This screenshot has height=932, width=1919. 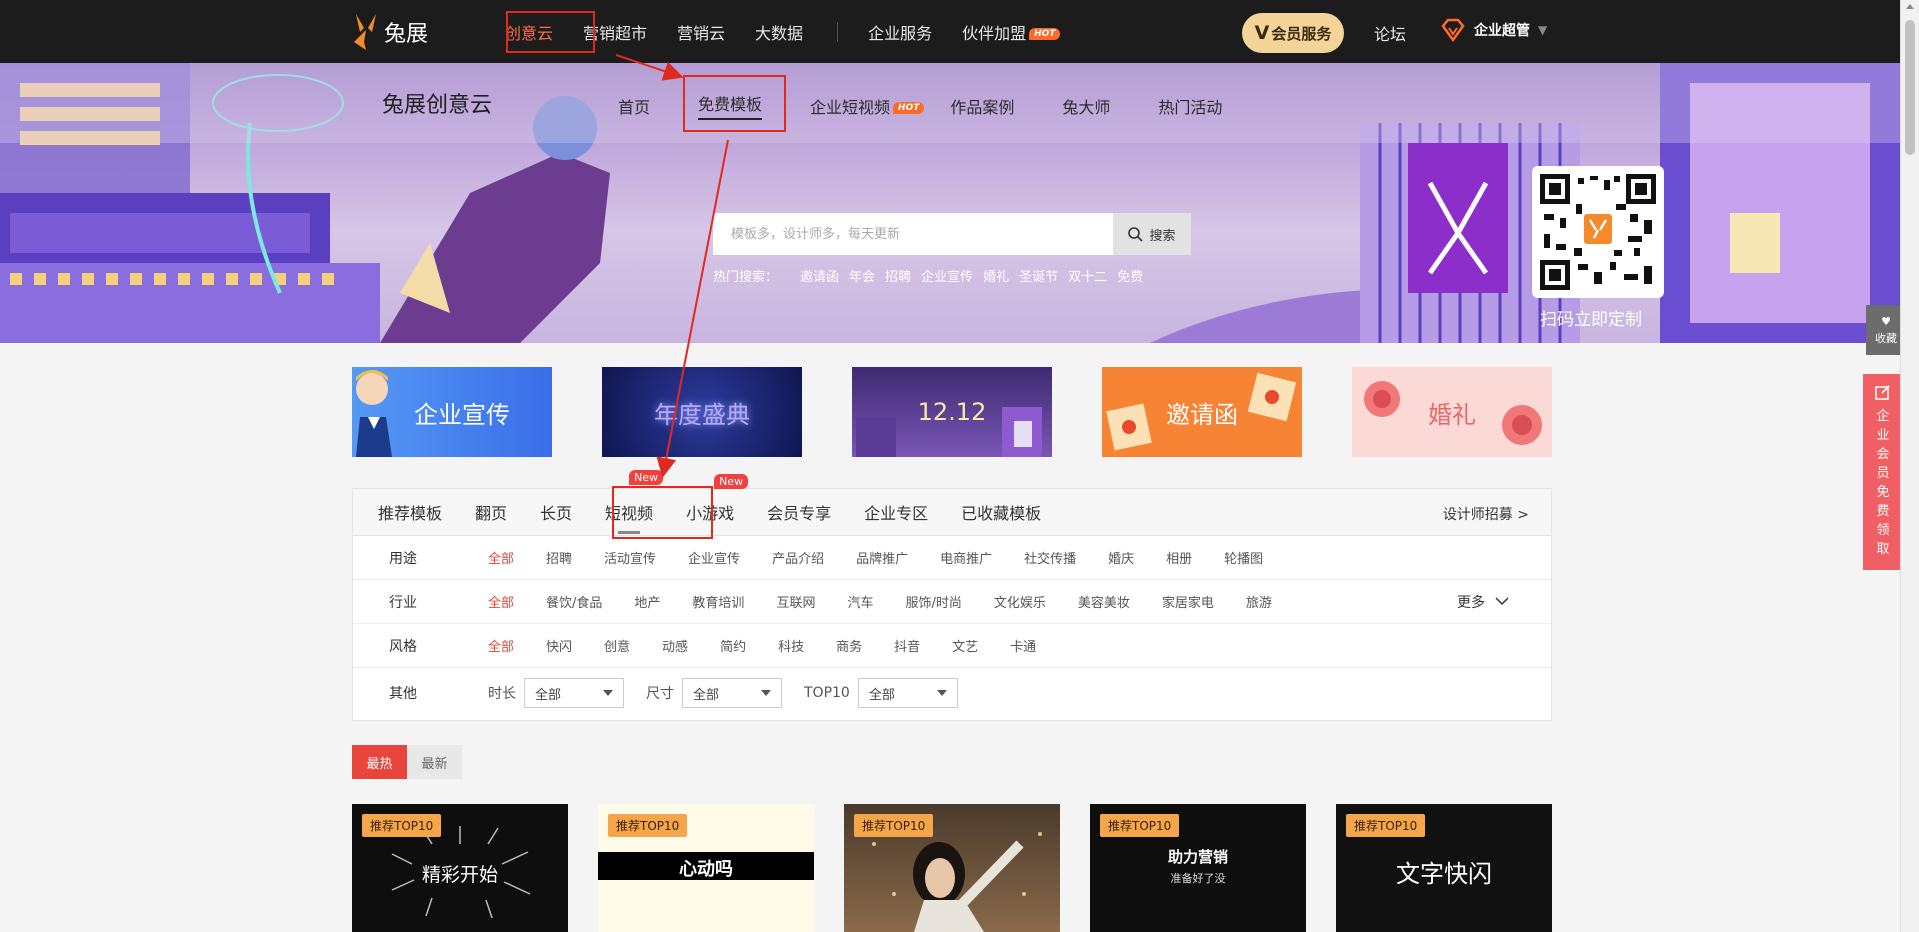 What do you see at coordinates (1050, 557) in the screenshot?
I see `filter-option: 社交传播` at bounding box center [1050, 557].